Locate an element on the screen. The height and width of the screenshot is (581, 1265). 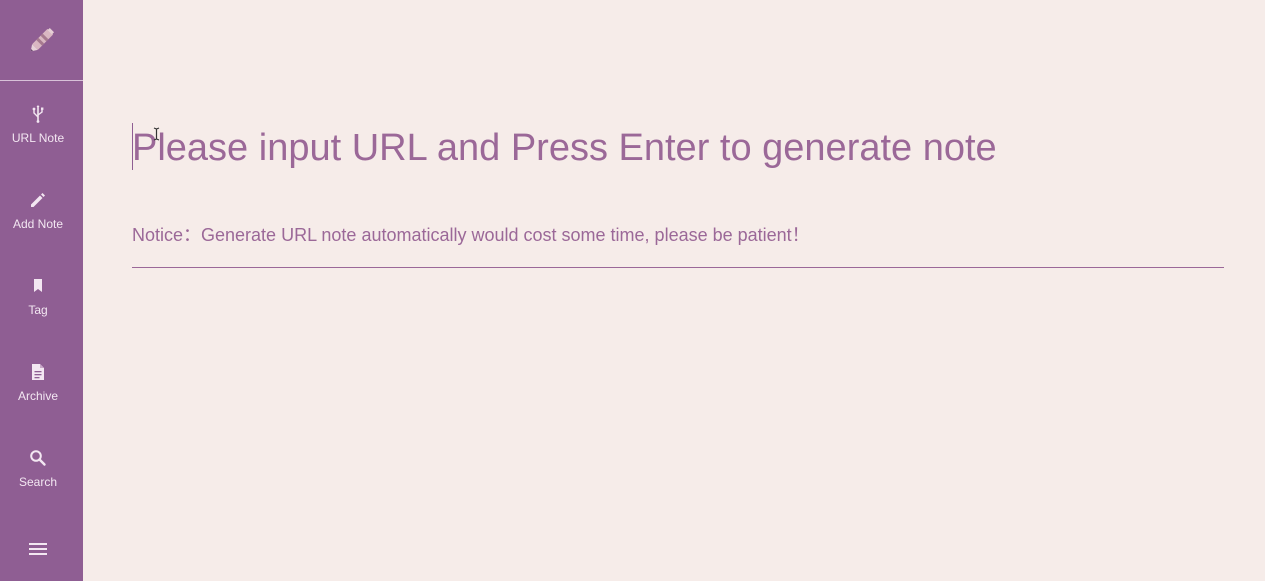
sidebar-item-search: Search is located at coordinates (38, 477).